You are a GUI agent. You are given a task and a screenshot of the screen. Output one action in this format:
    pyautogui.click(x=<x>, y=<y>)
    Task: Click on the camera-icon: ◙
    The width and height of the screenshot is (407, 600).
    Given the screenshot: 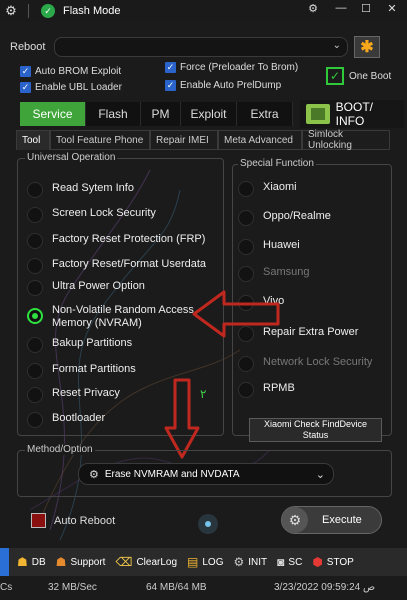 What is the action you would take?
    pyautogui.click(x=281, y=562)
    